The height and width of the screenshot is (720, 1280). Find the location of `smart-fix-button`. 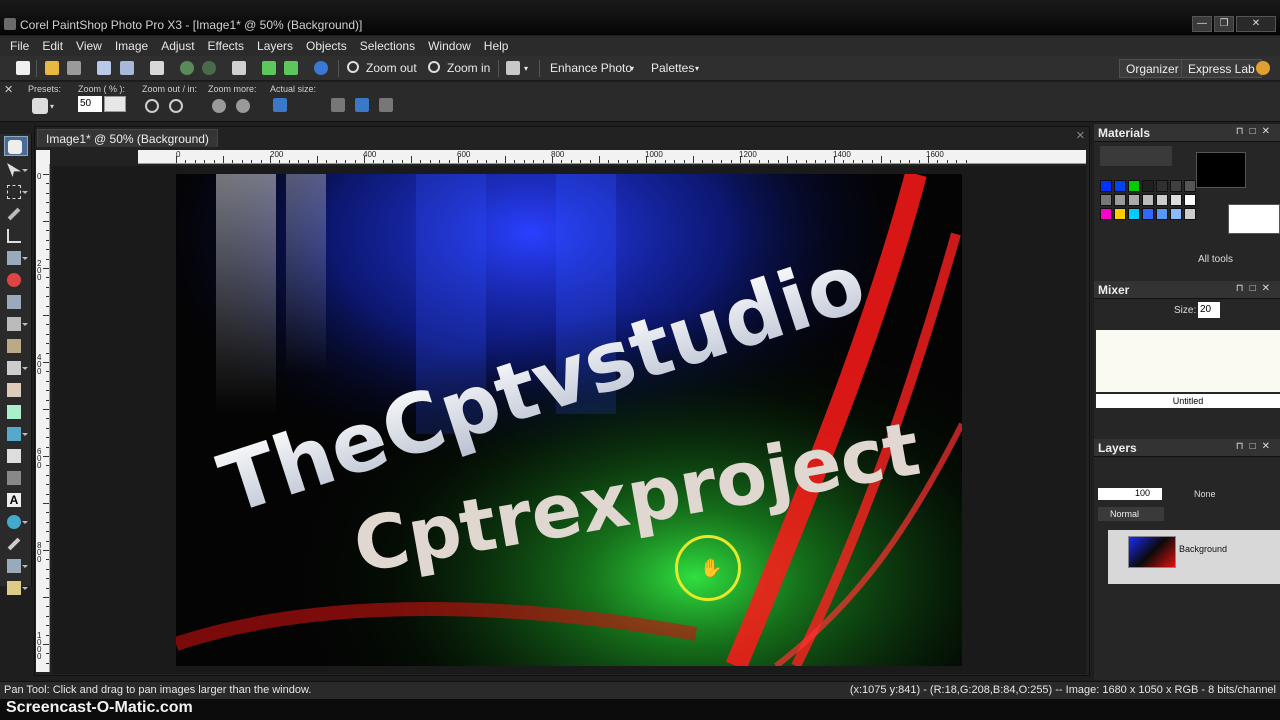

smart-fix-button is located at coordinates (16, 588).